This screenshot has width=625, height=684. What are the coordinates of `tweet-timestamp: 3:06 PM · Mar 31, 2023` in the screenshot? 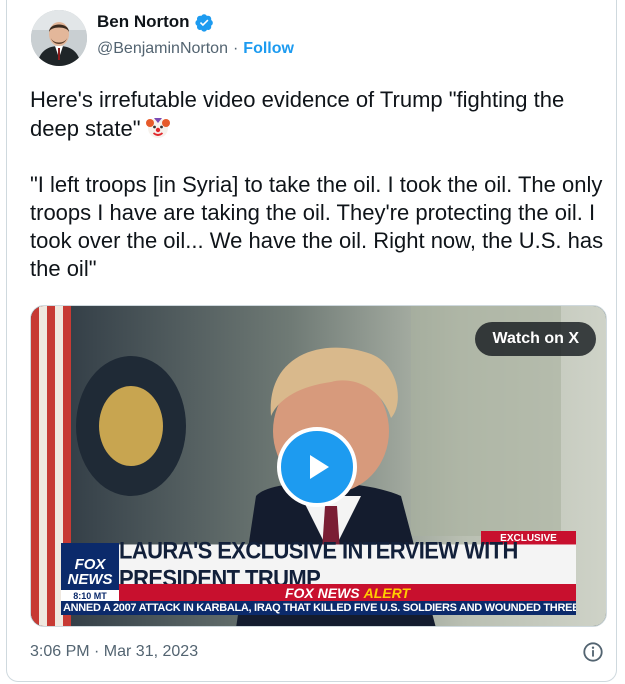 It's located at (114, 652).